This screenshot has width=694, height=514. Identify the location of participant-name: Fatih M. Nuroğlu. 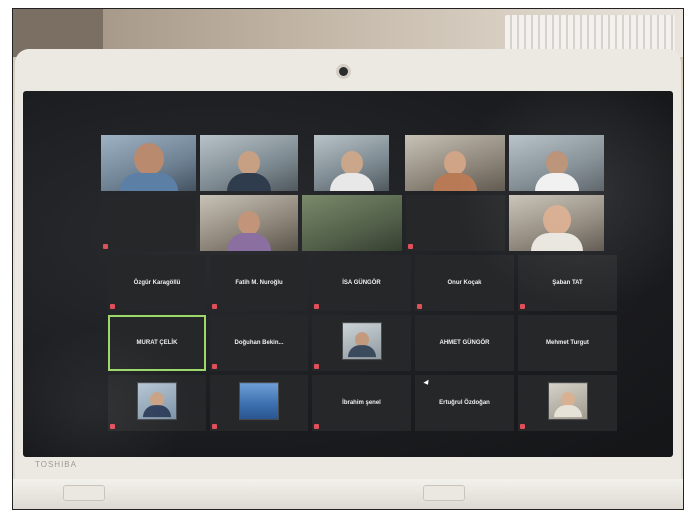
(259, 283).